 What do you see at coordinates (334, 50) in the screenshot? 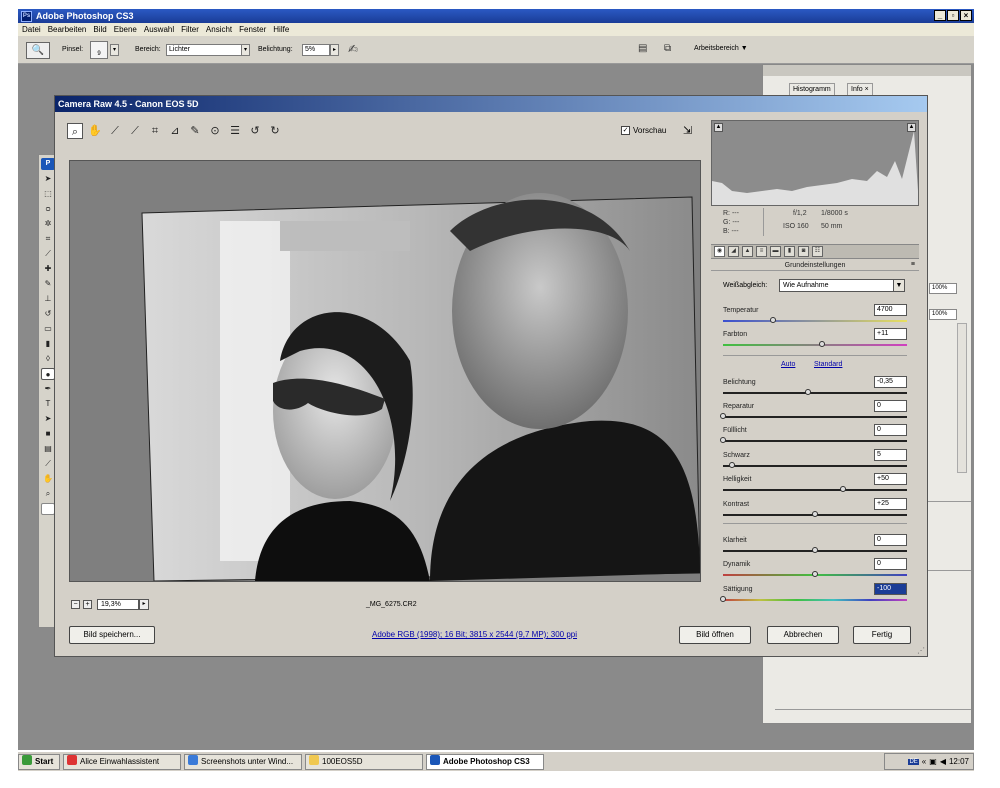
I see `exposure-slider-arrow: ▸` at bounding box center [334, 50].